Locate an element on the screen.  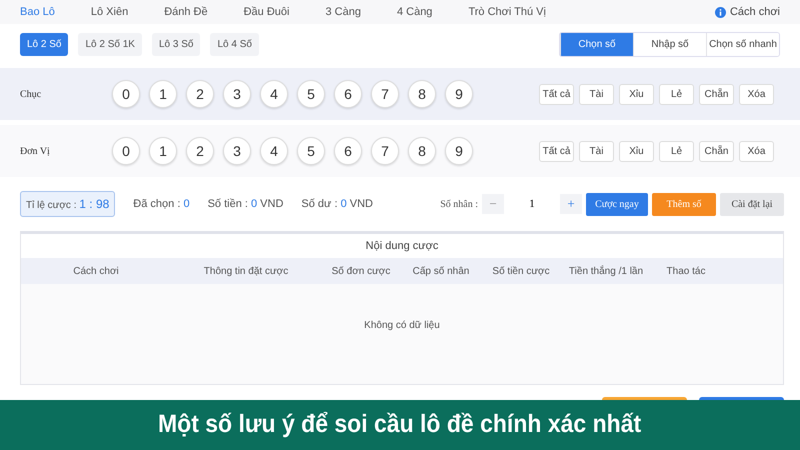
sub-tab: Lô 2 Số is located at coordinates (44, 44).